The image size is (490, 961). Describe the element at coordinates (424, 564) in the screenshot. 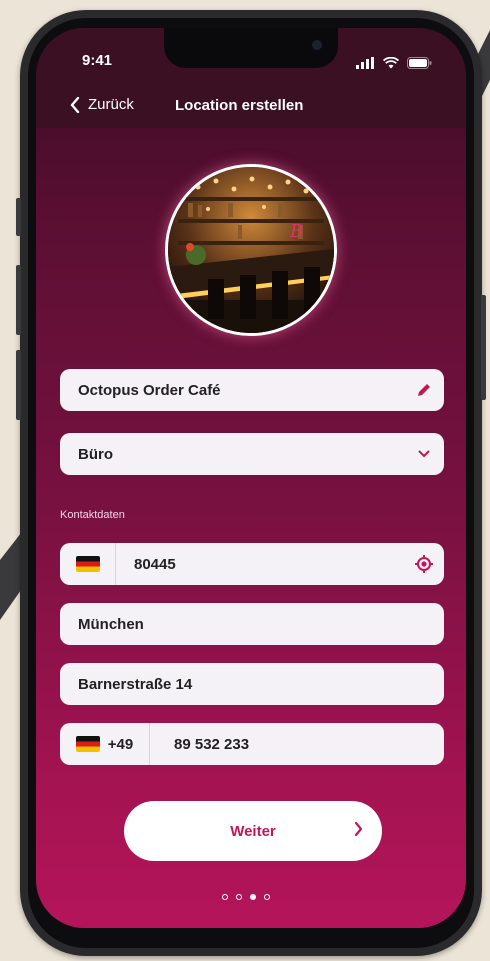

I see `location-target-icon` at that location.